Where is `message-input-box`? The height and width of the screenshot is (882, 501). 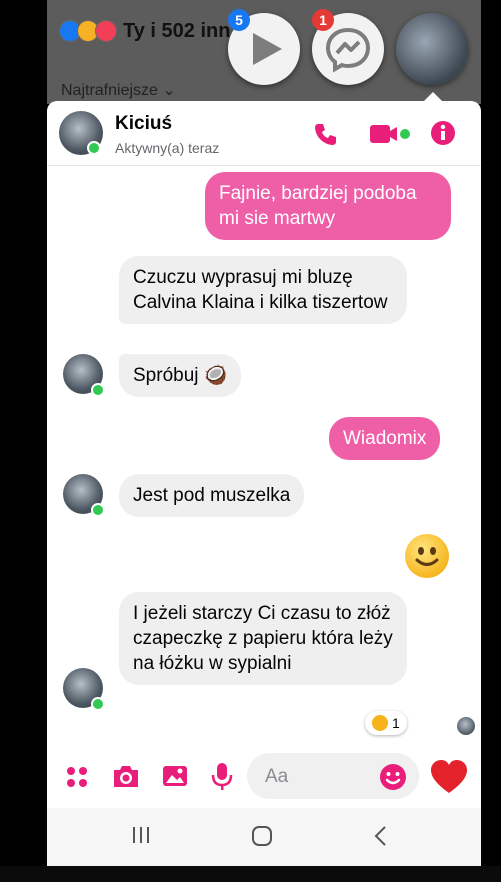
message-input-box is located at coordinates (333, 776).